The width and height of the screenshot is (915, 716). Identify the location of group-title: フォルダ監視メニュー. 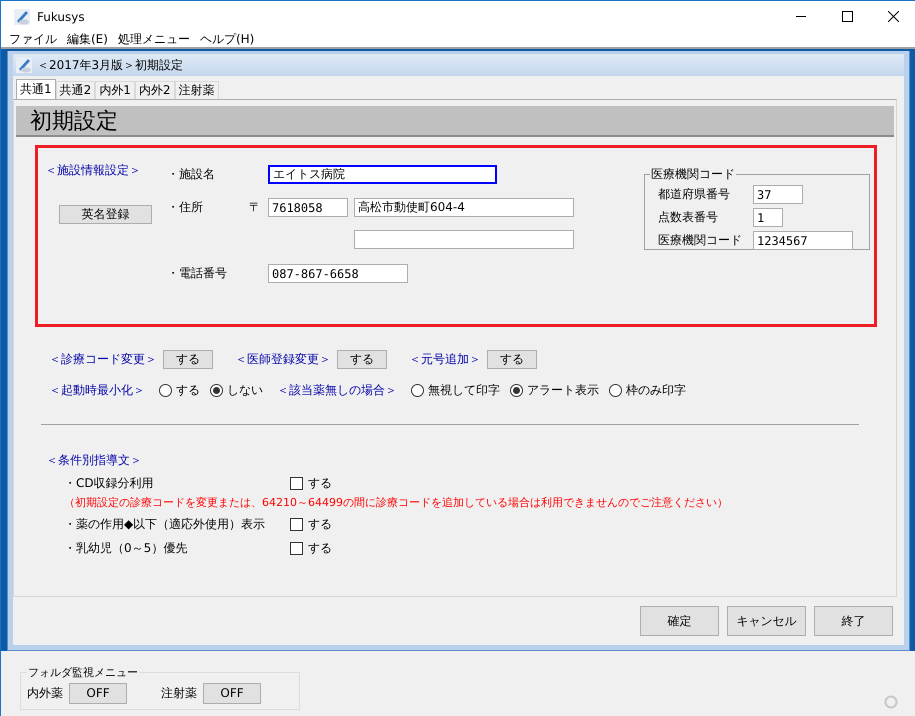
(83, 672).